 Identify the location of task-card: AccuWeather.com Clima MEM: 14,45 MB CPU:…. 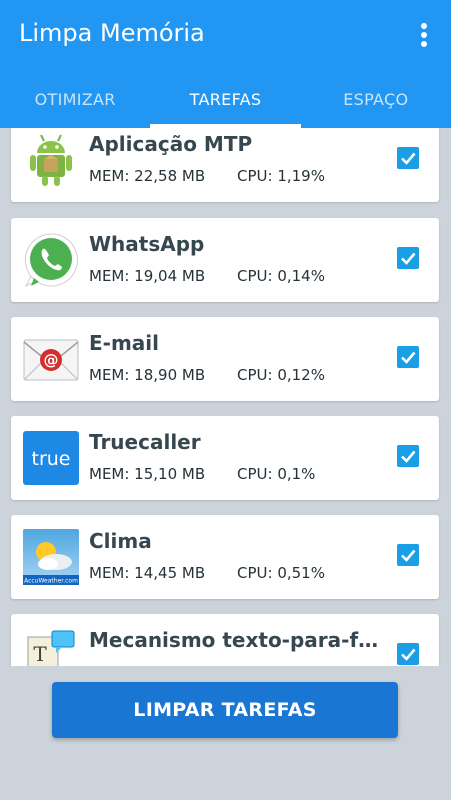
(225, 557).